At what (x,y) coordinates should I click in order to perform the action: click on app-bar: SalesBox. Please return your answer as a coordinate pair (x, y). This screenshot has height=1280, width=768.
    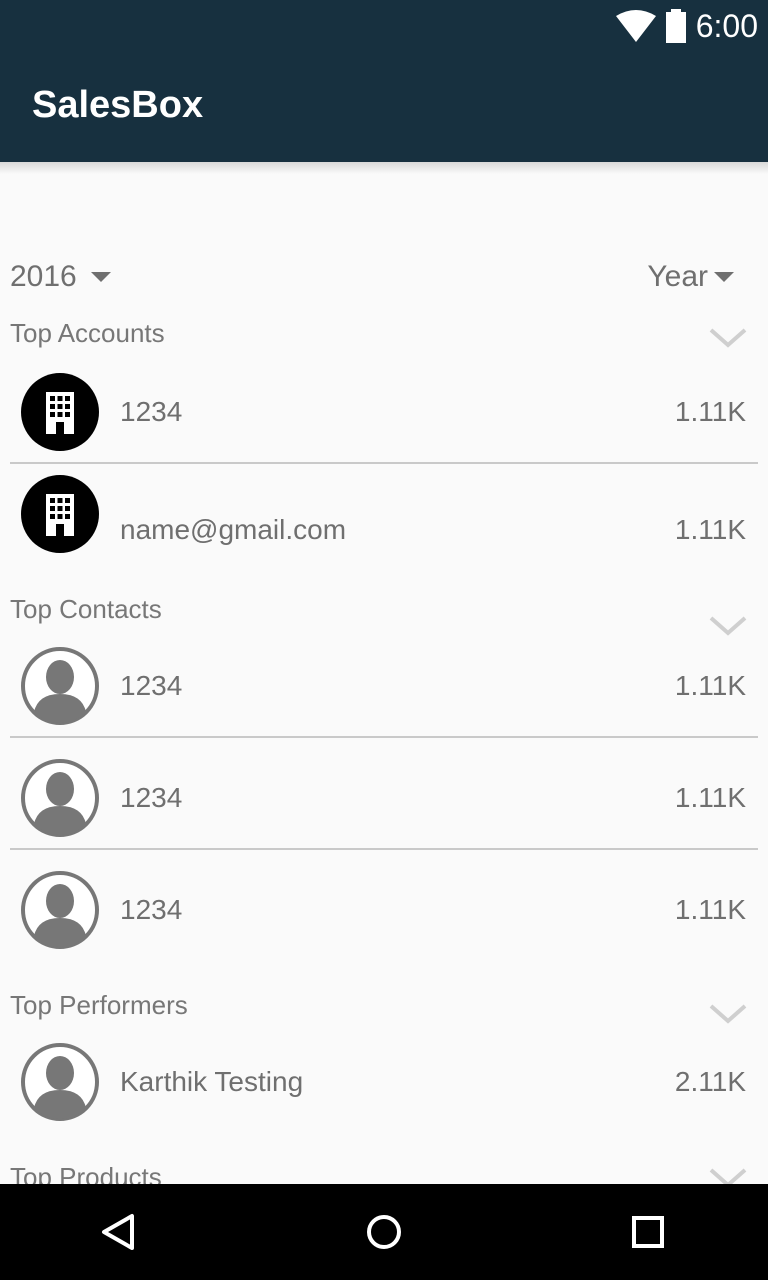
    Looking at the image, I should click on (384, 107).